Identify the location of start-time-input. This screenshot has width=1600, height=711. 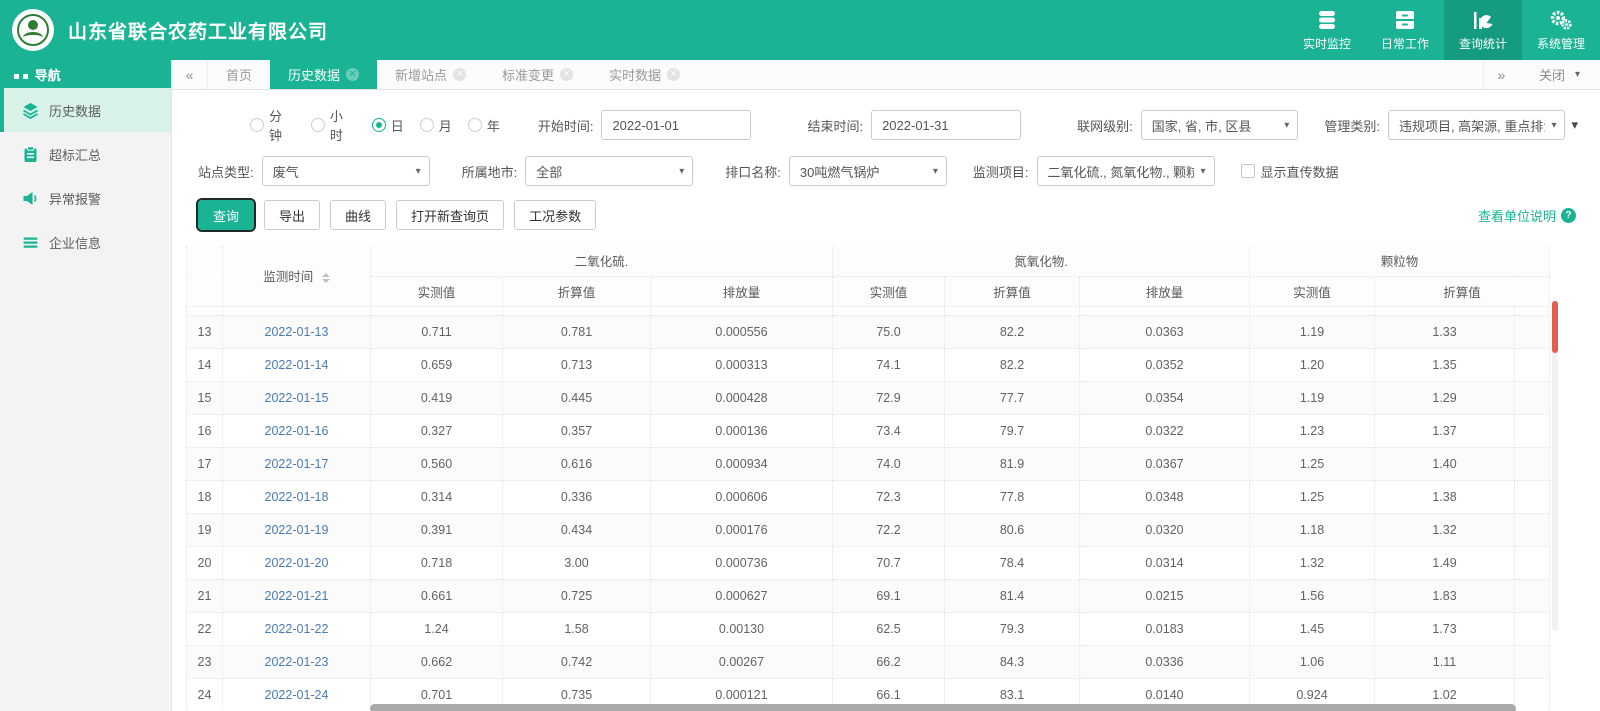
(676, 125).